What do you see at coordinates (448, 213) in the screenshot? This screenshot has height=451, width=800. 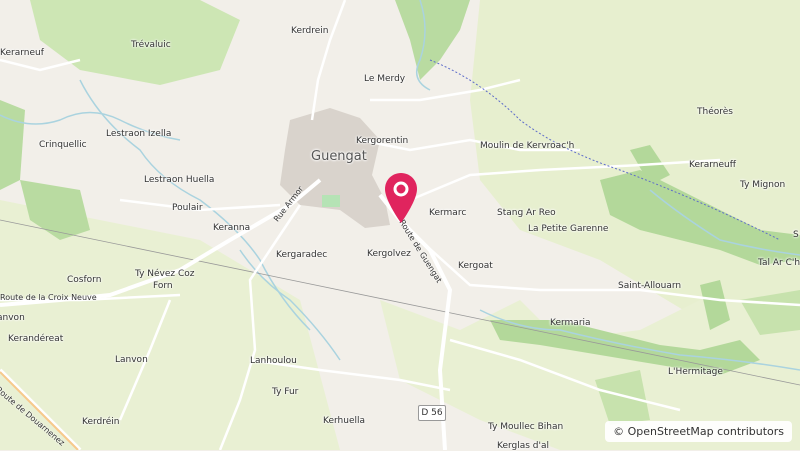 I see `place-label: Kermarc` at bounding box center [448, 213].